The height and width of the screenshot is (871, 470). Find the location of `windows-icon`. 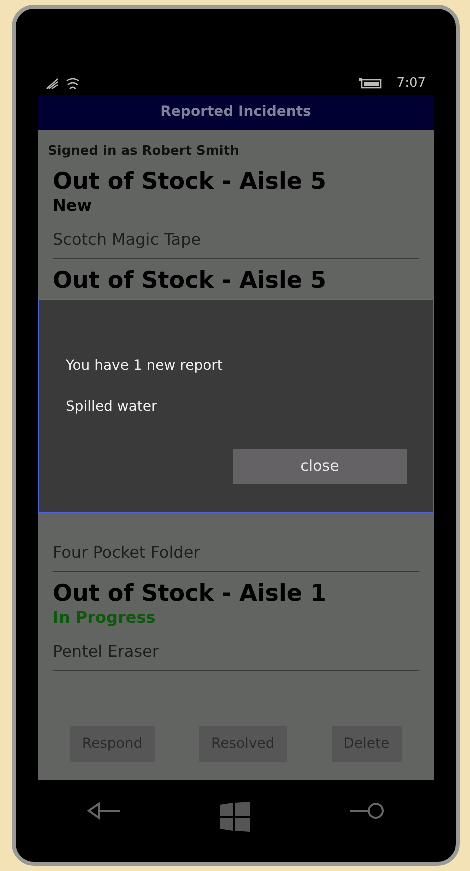

windows-icon is located at coordinates (235, 817).